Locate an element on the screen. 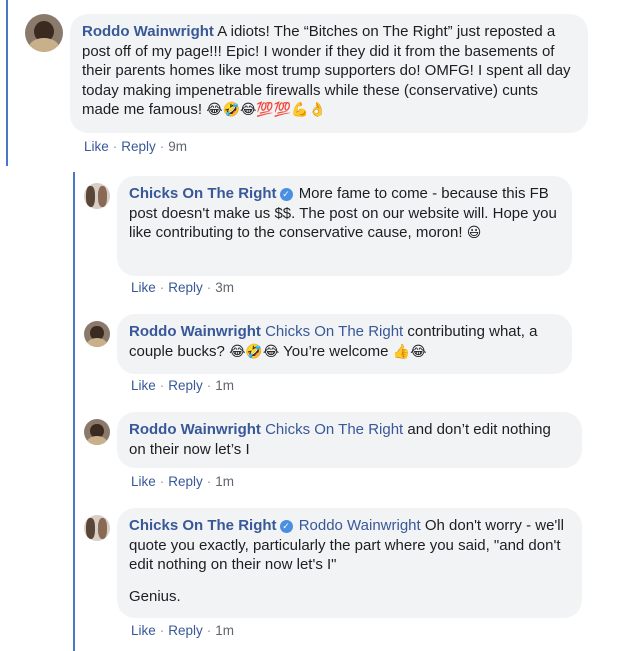  comment-author: Roddo Wainwright is located at coordinates (148, 31).